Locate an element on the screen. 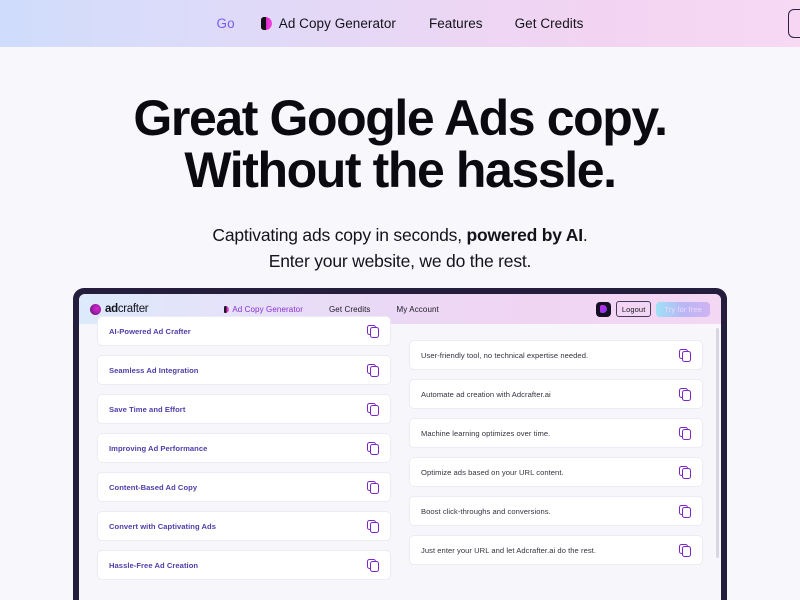  card-text: Boost click-throughs and conversions. is located at coordinates (486, 511).